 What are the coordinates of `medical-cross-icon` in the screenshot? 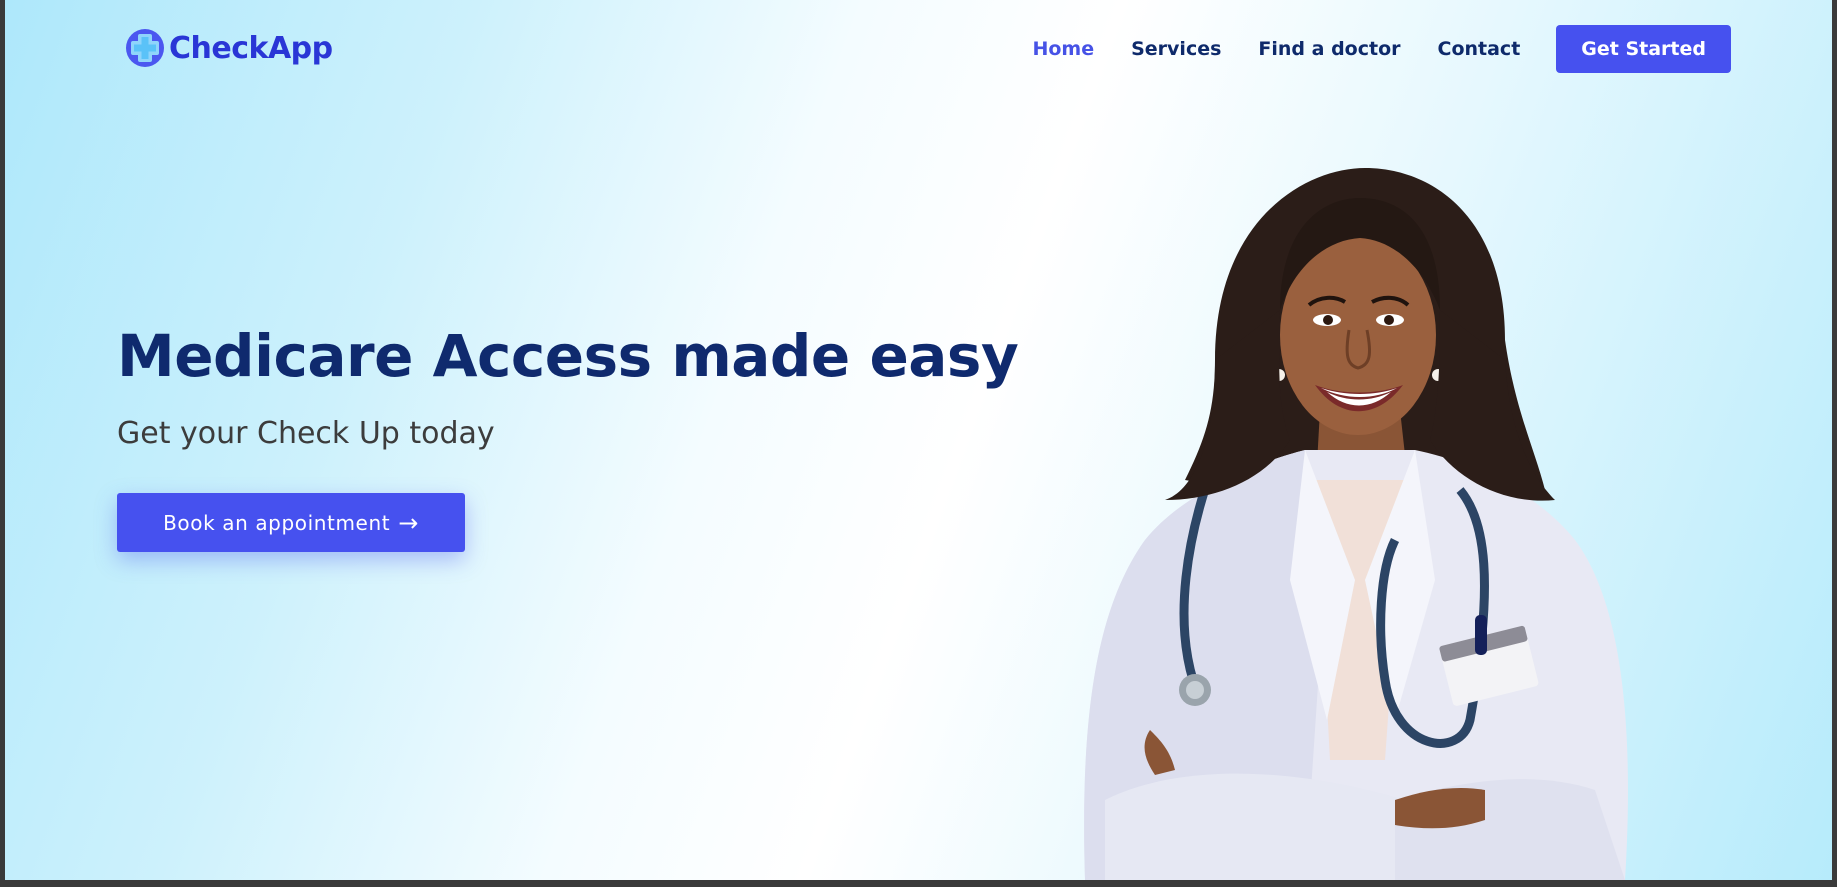 It's located at (145, 48).